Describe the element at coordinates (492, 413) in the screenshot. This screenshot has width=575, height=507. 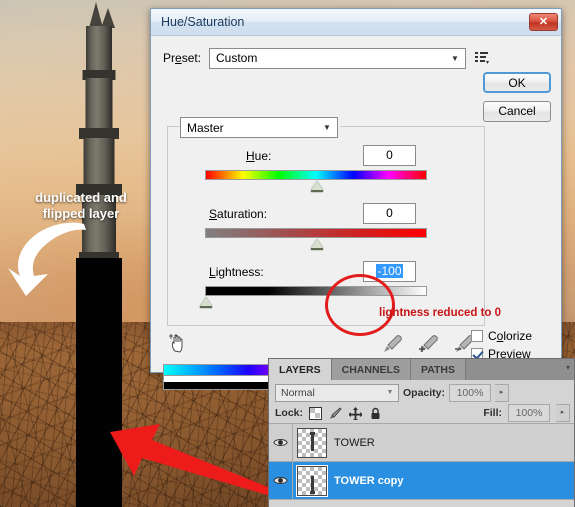
I see `fill-label: Fill:` at that location.